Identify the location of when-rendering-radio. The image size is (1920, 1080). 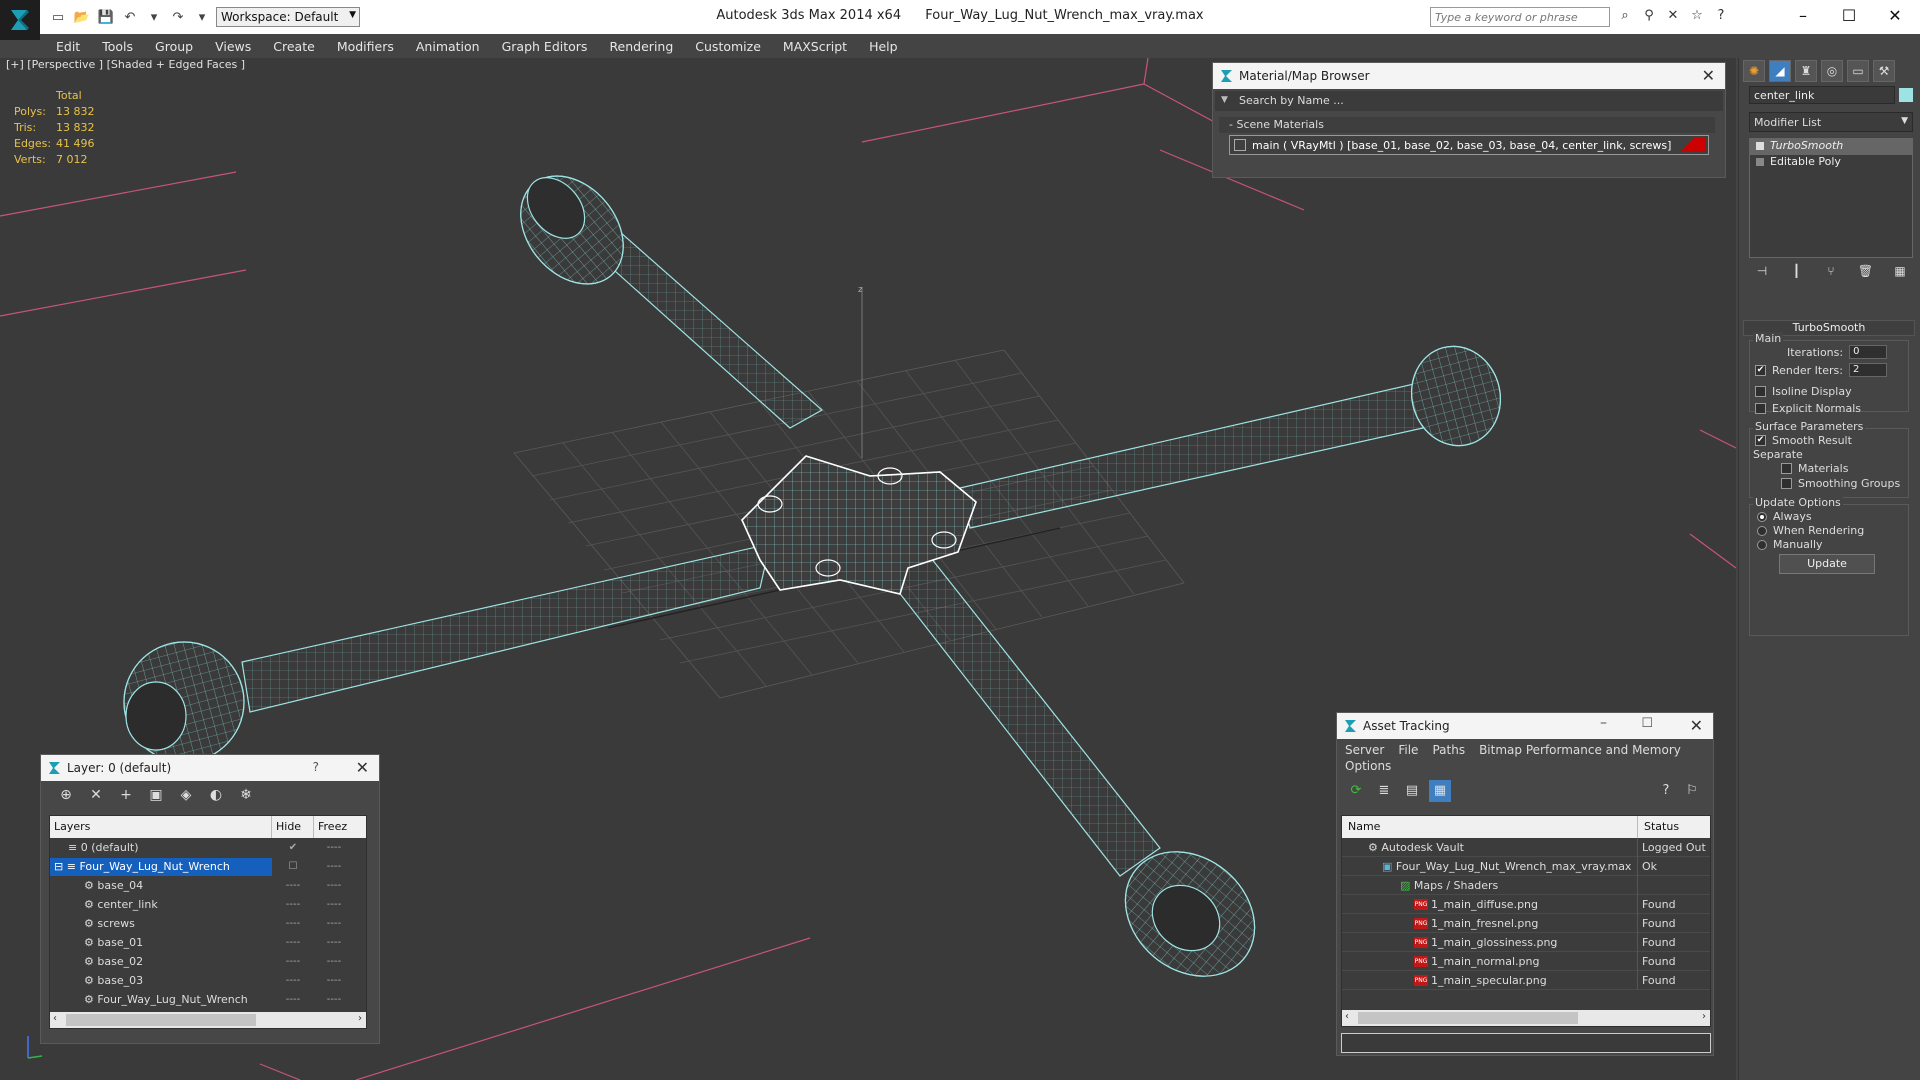
(1762, 530).